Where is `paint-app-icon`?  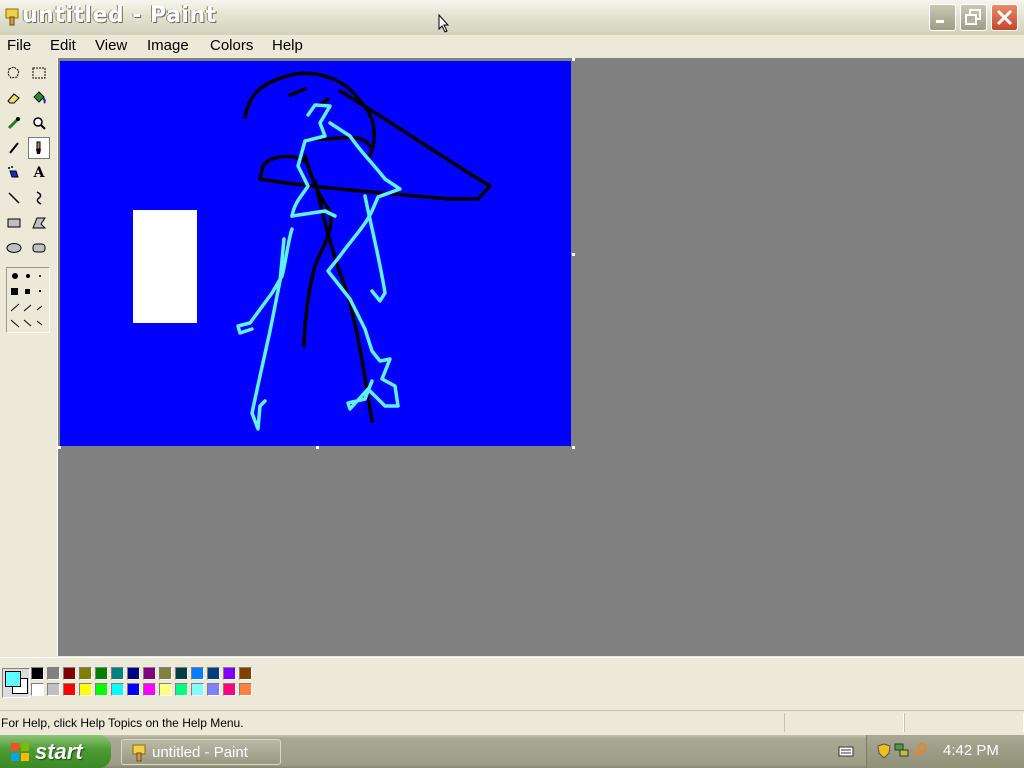 paint-app-icon is located at coordinates (12, 17).